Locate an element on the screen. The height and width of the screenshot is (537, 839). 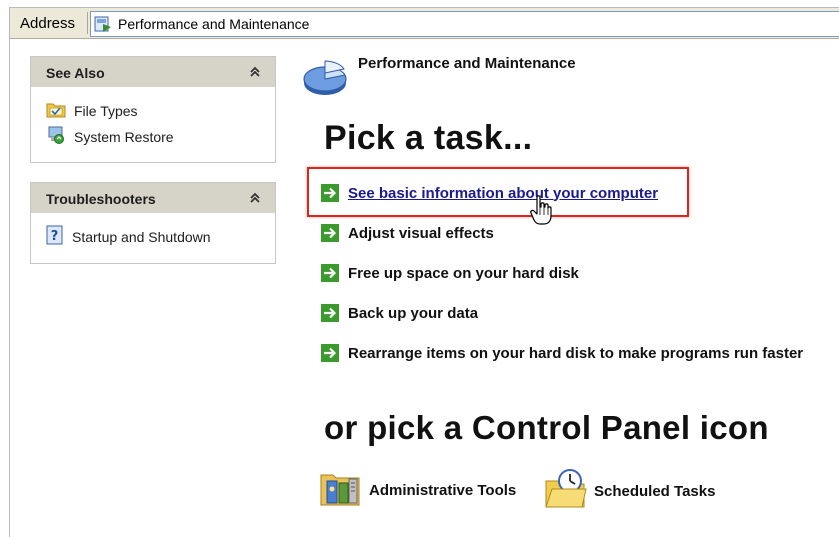
help-icon: ? is located at coordinates (55, 237).